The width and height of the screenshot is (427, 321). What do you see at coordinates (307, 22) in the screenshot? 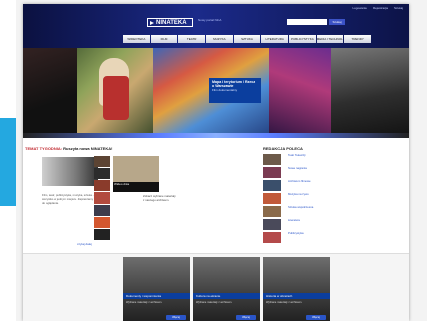
I see `search-input` at bounding box center [307, 22].